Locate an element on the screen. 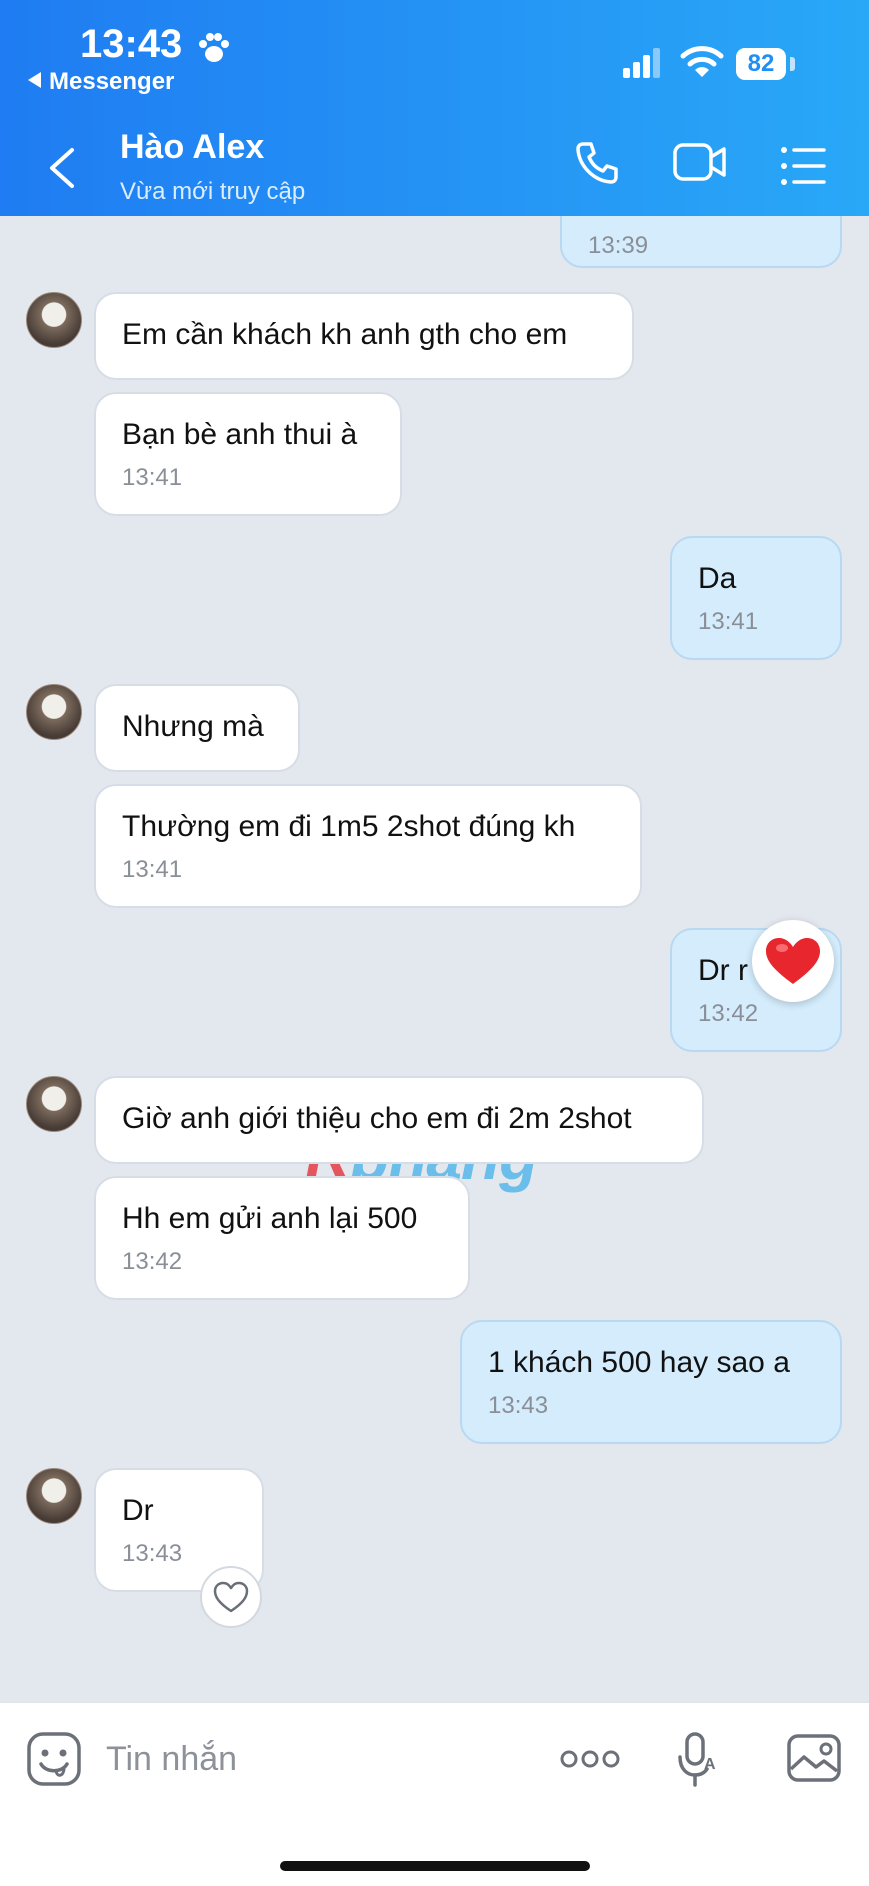 The width and height of the screenshot is (869, 1886). message-bubble-incoming: Giờ anh giới thiệu cho em đi 2m 2shot is located at coordinates (399, 1120).